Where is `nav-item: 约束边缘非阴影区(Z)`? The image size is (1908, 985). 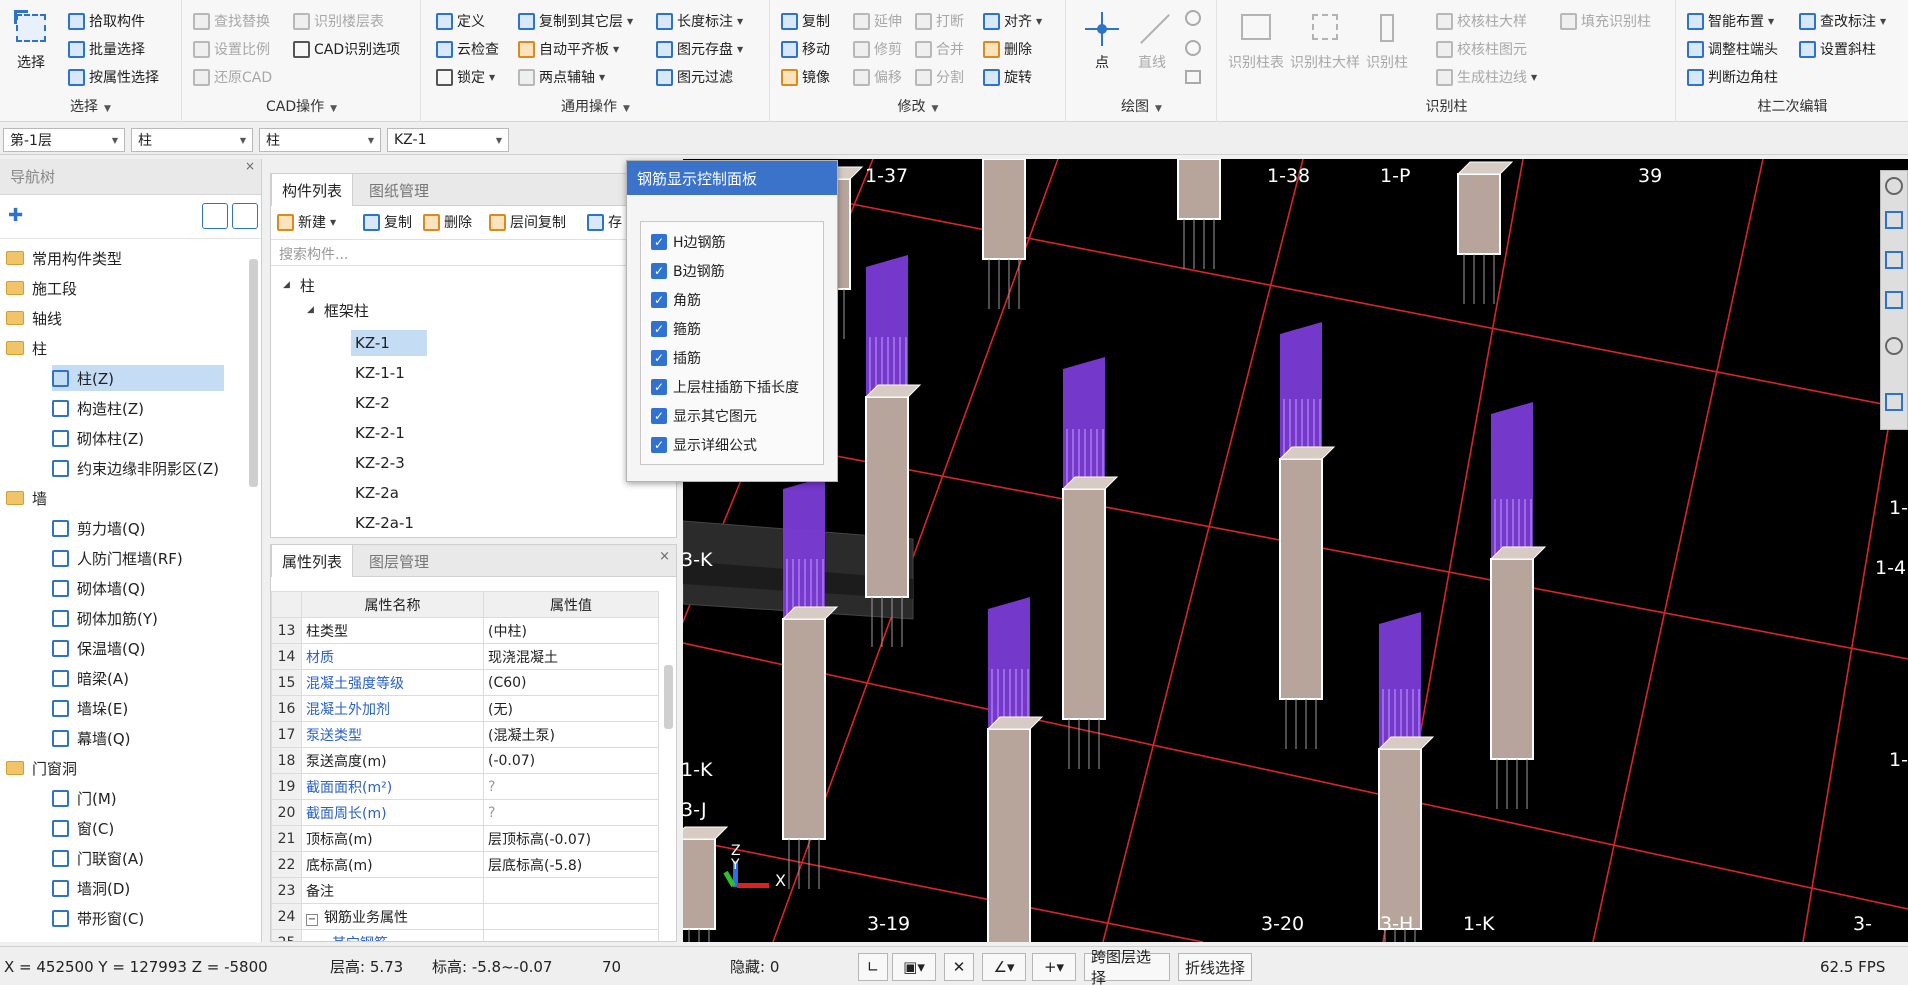
nav-item: 约束边缘非阴影区(Z) is located at coordinates (135, 468).